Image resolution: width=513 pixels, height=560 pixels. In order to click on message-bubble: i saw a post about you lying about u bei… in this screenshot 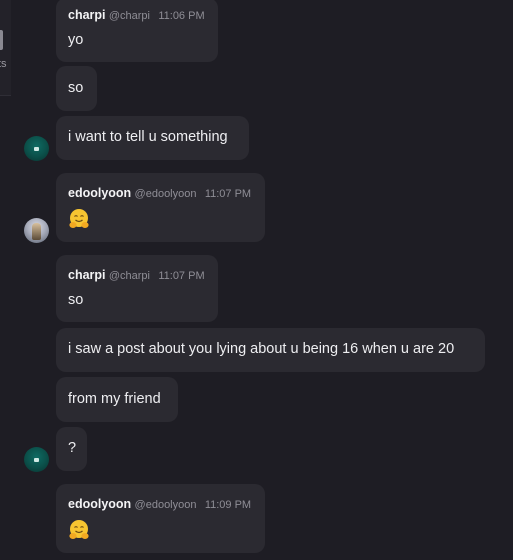, I will do `click(270, 350)`.